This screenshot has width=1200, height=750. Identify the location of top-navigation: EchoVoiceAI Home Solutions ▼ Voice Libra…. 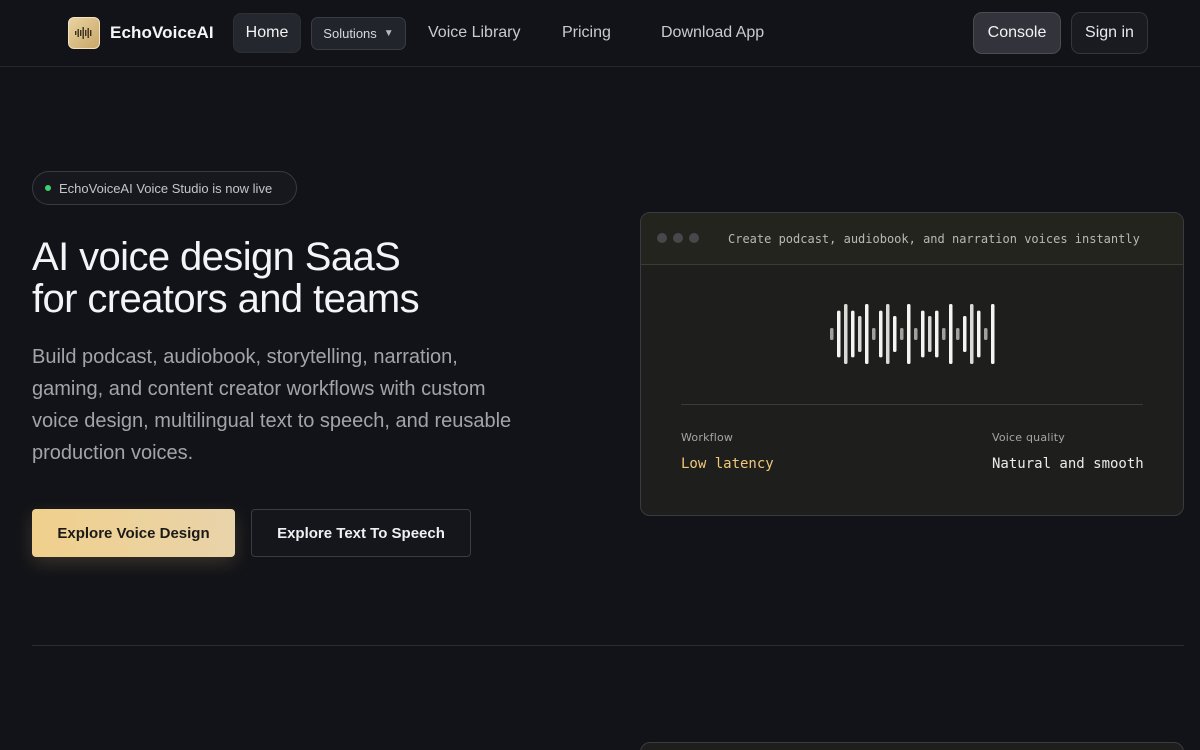
(600, 33).